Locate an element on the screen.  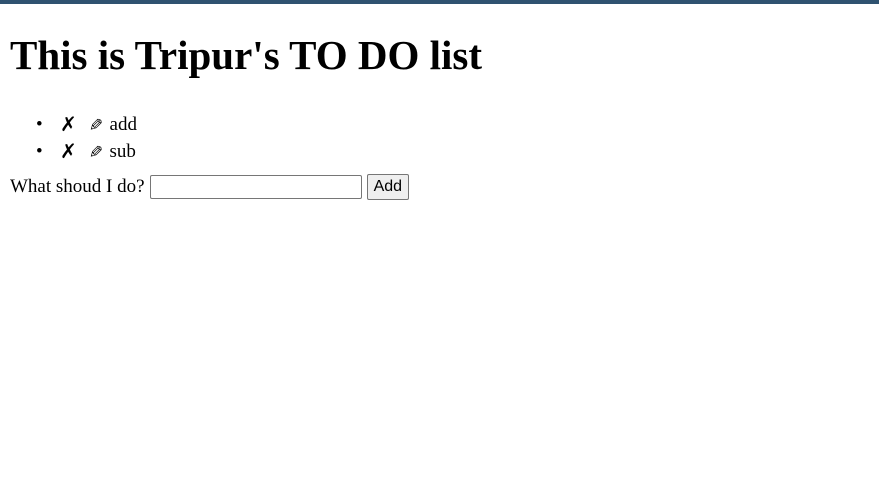
todo-list: • ✗ ✎ add • ✗ ✎ sub is located at coordinates (444, 138).